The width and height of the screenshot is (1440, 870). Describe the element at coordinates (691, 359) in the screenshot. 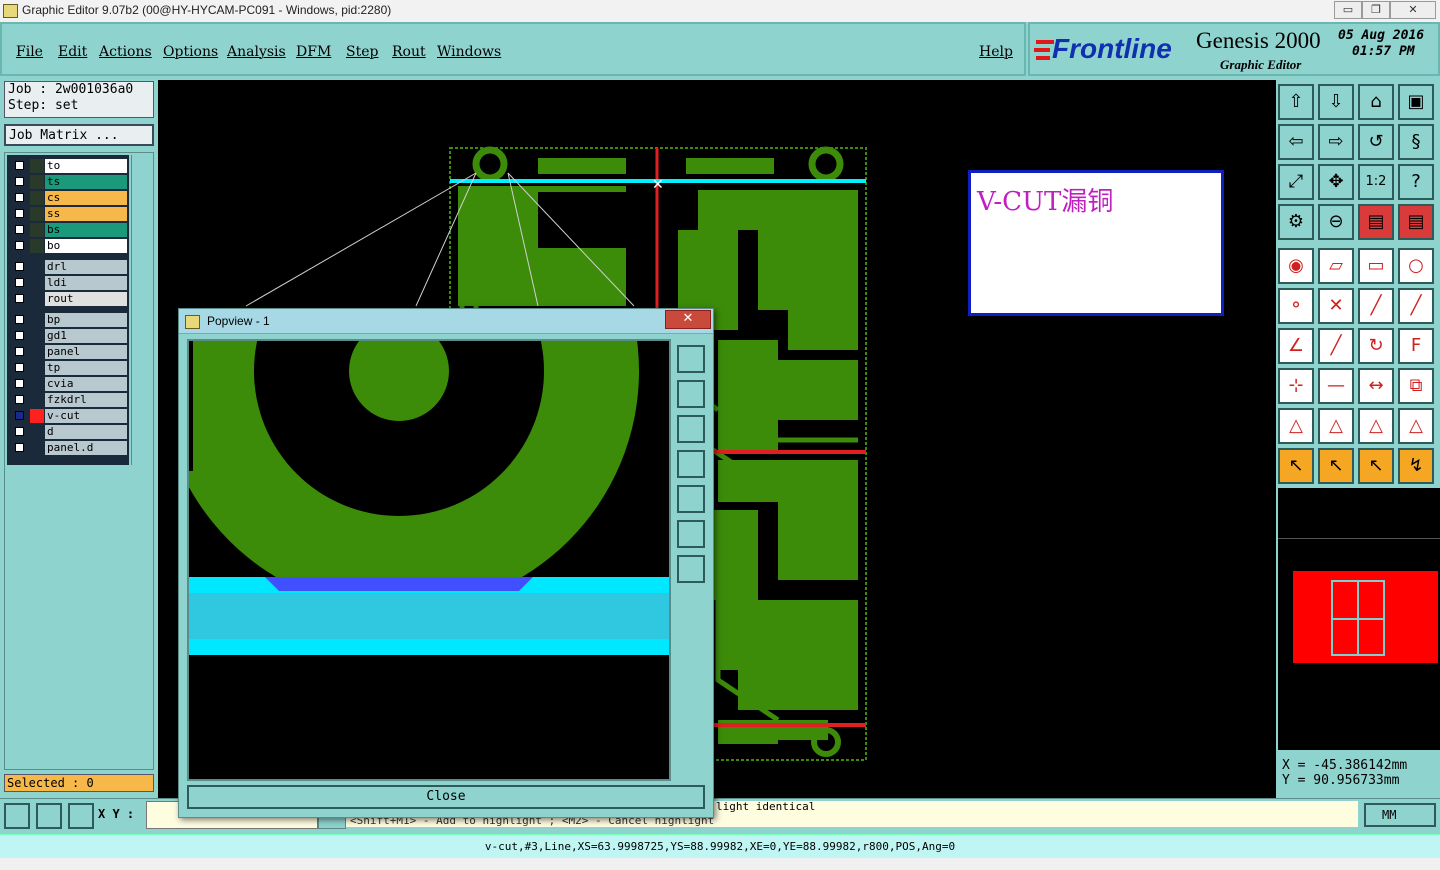

I see `popview-zoom-icon` at that location.